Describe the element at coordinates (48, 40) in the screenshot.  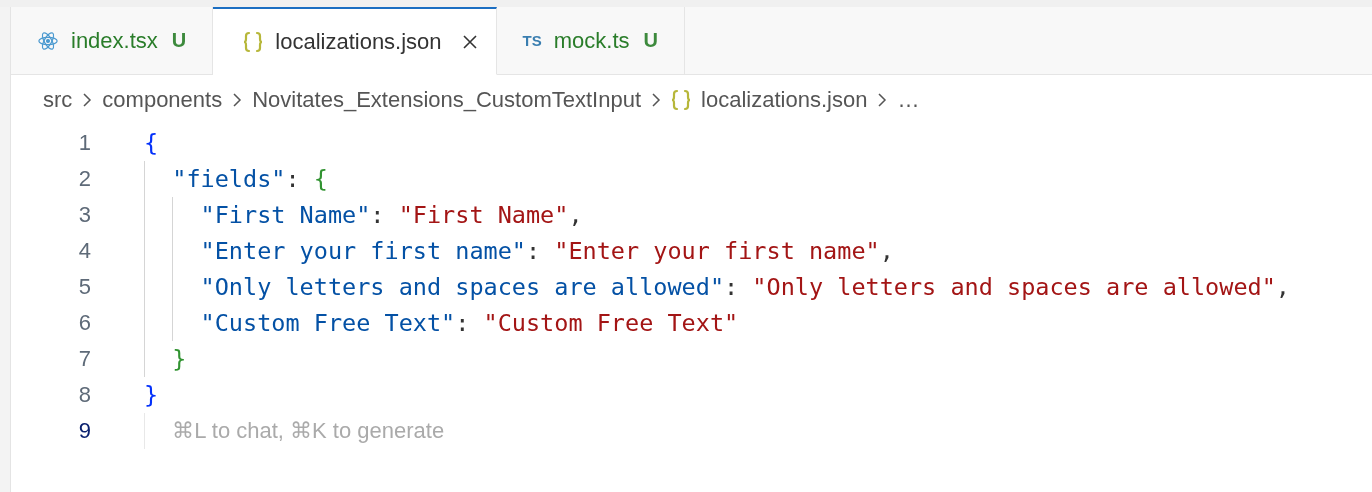
I see `atom-icon` at that location.